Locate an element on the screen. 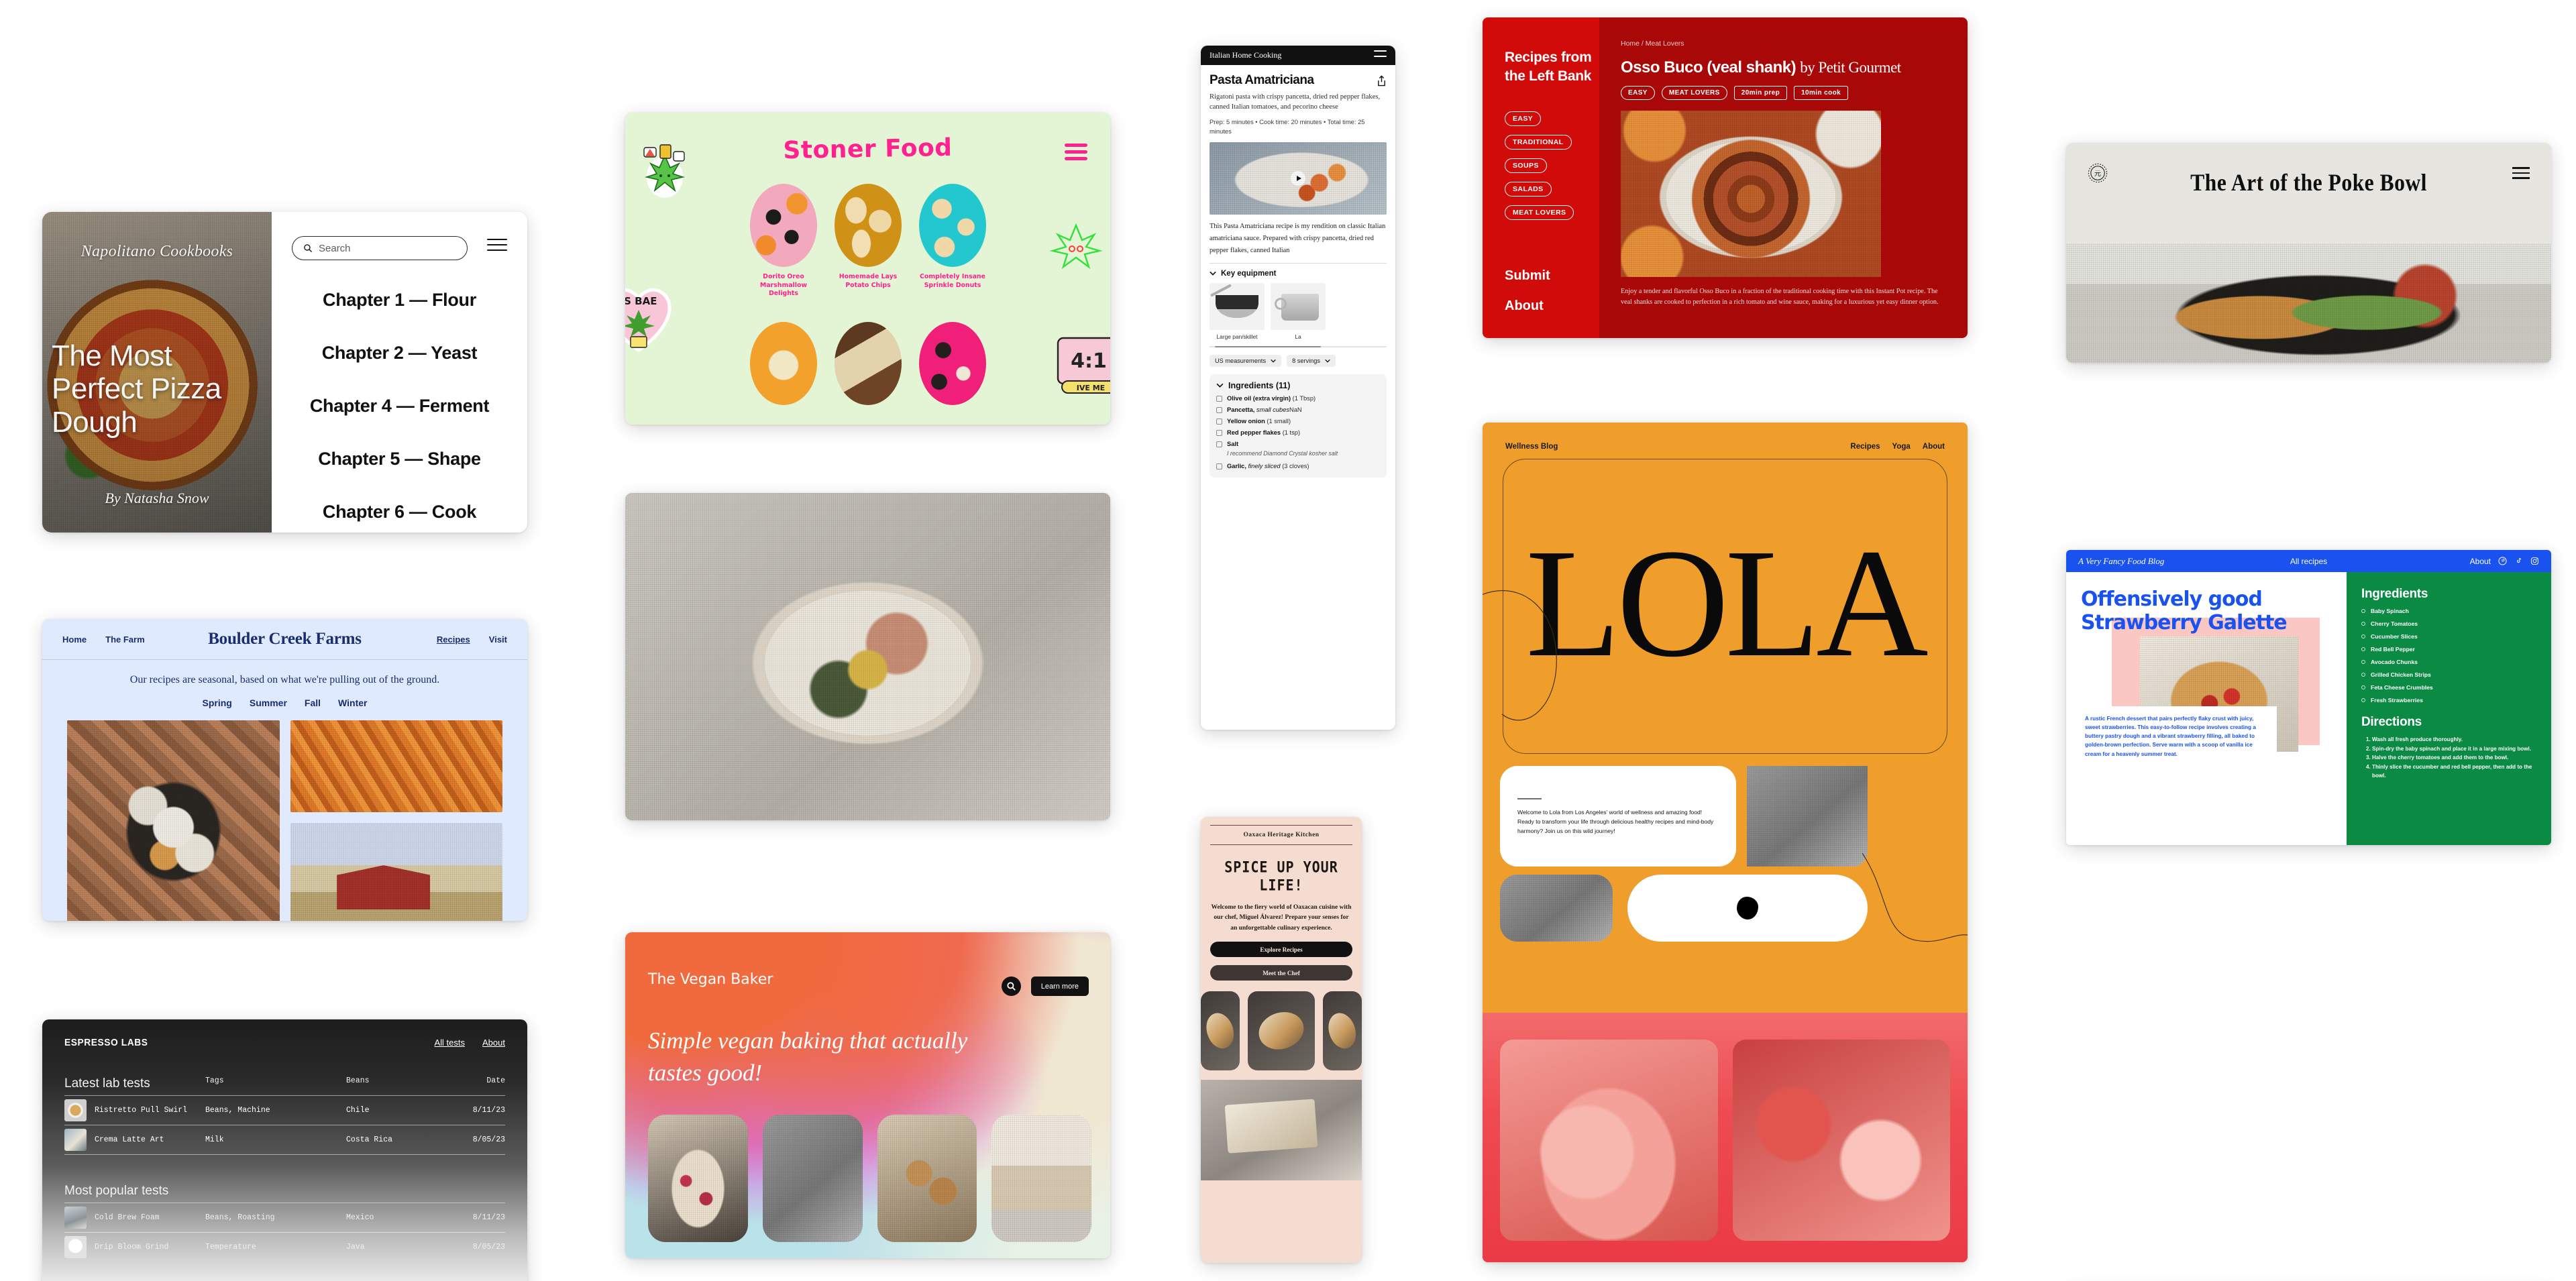  ingredient-row: Red pepper flakes (1 tsp) is located at coordinates (1298, 433).